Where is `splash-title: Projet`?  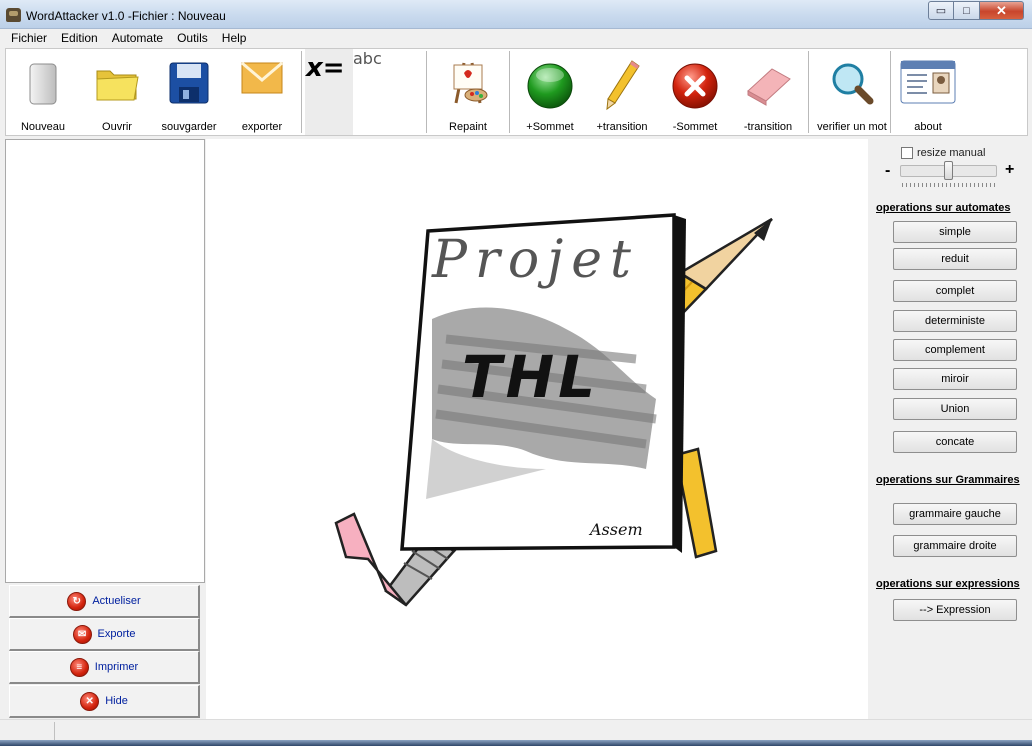
splash-title: Projet is located at coordinates (535, 260).